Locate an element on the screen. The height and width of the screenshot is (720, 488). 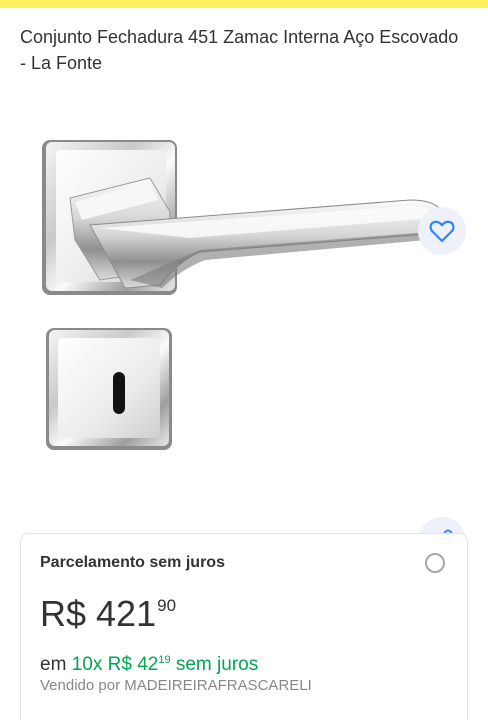
price-currency: R$ is located at coordinates (63, 613).